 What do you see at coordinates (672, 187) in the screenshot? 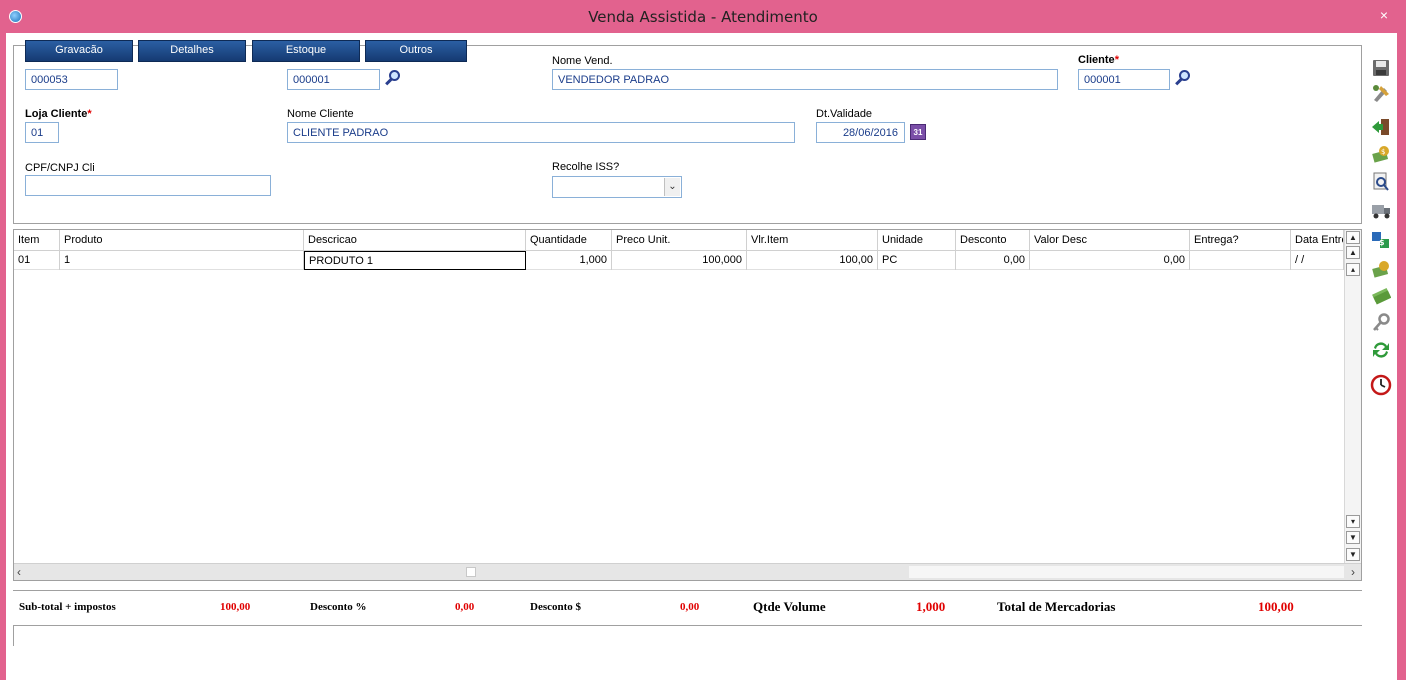
I see `chevron-down-icon: ⌄` at bounding box center [672, 187].